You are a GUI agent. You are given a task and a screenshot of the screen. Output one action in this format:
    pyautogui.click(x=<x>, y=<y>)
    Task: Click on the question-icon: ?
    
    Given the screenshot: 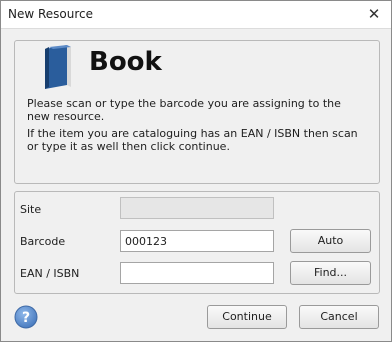 What is the action you would take?
    pyautogui.click(x=26, y=317)
    